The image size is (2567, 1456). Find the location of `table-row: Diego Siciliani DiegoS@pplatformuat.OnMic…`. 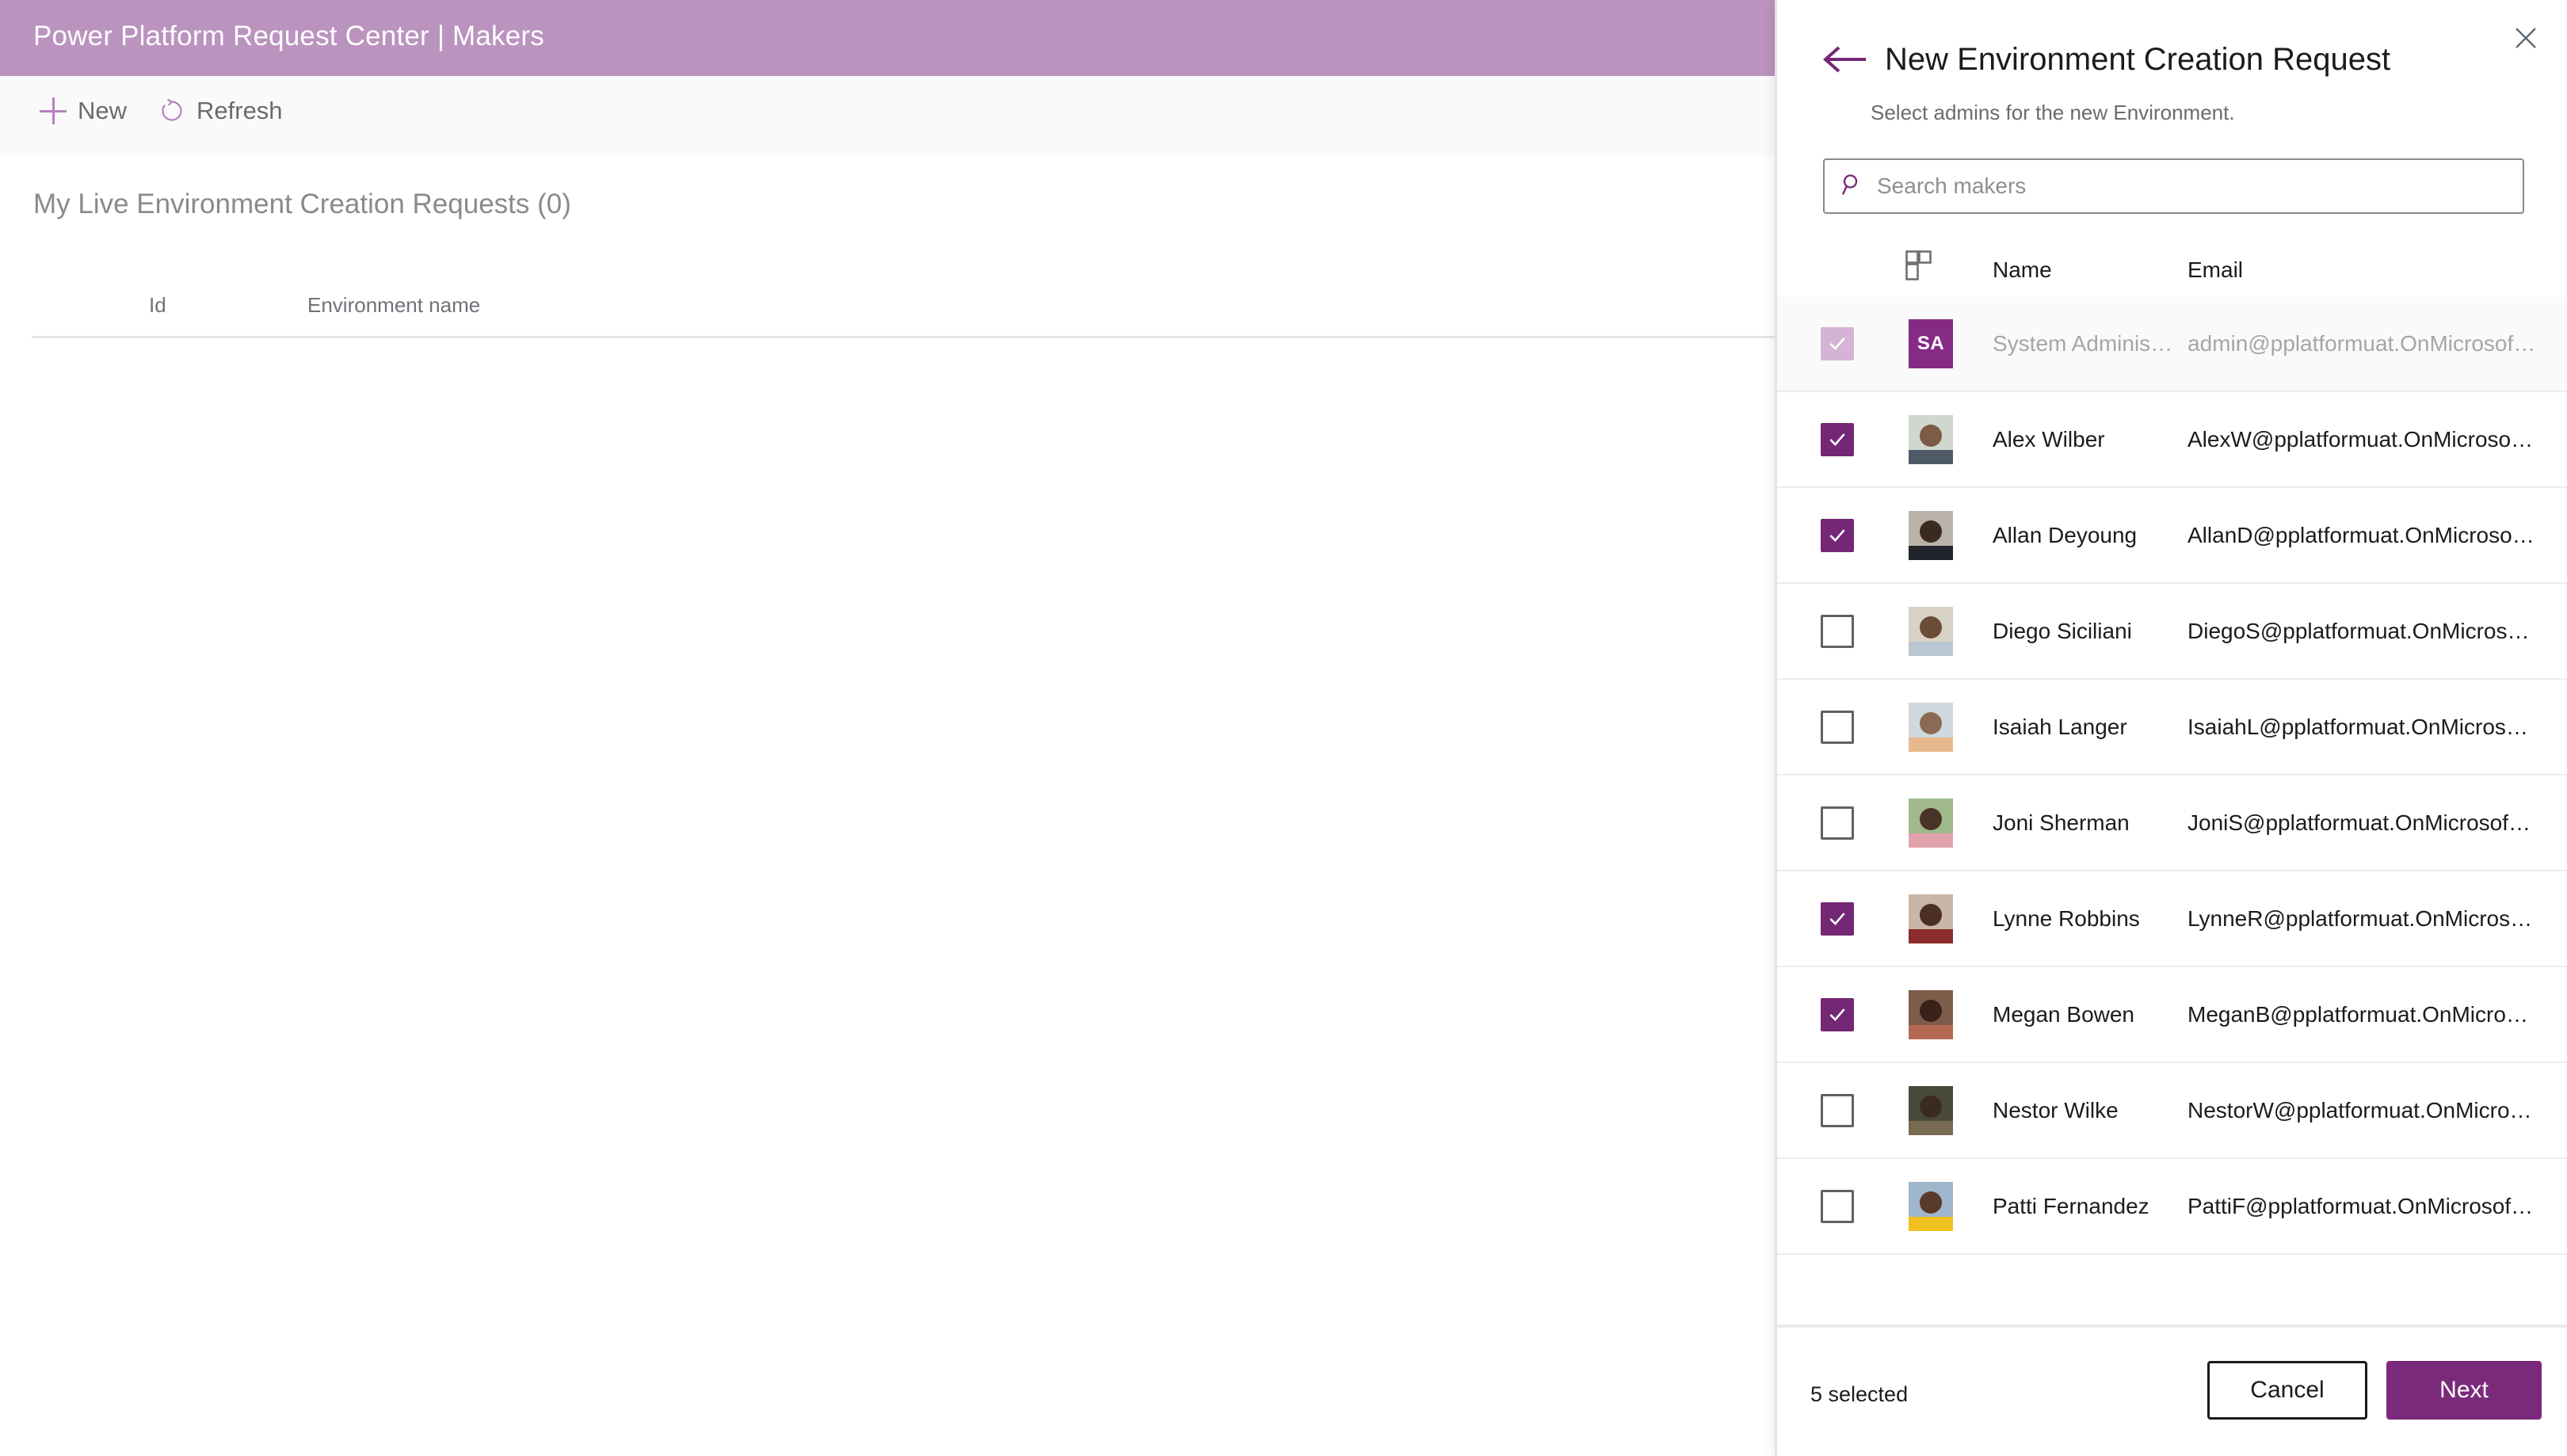

table-row: Diego Siciliani DiegoS@pplatformuat.OnMic… is located at coordinates (2172, 632).